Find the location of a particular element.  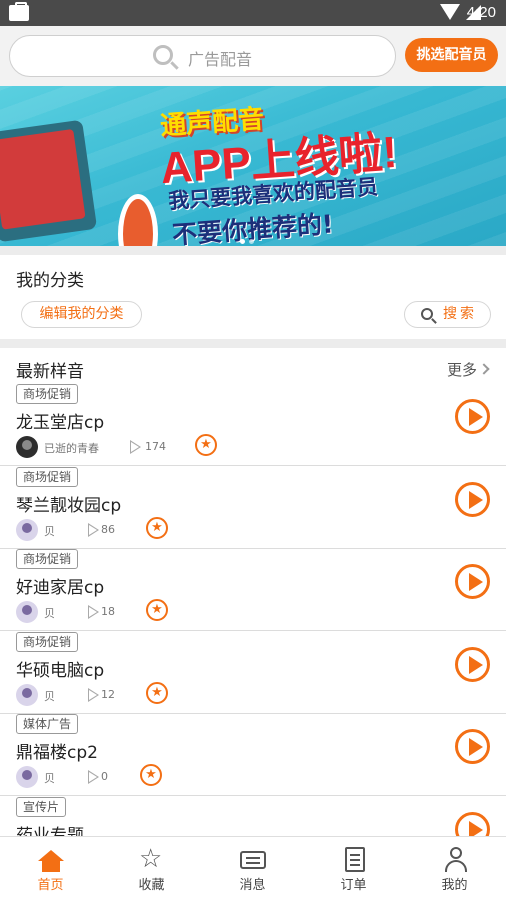

user-head is located at coordinates (456, 853).